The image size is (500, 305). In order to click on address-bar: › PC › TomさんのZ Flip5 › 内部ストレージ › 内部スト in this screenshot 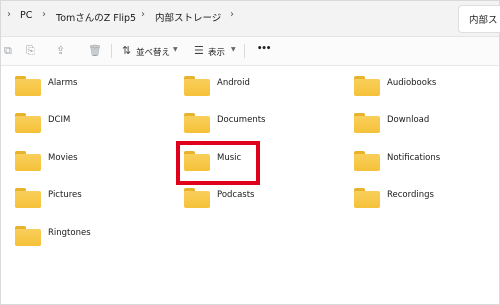, I will do `click(250, 19)`.